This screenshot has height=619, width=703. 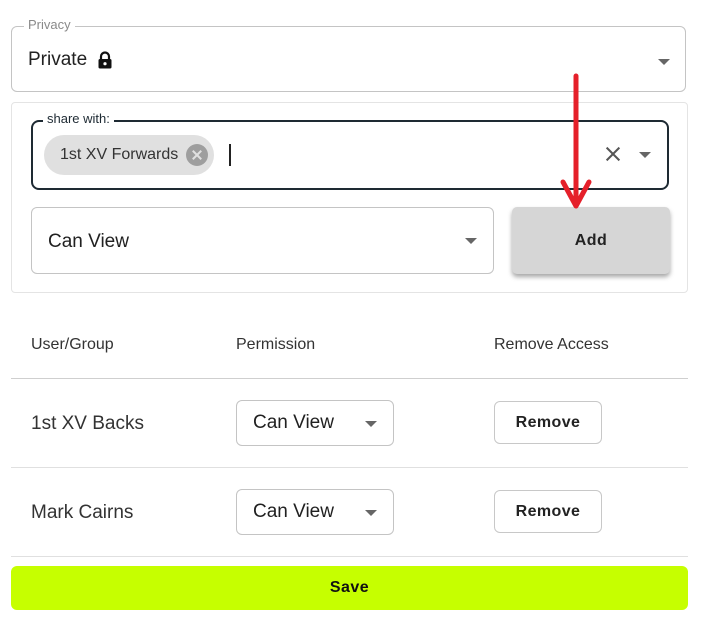 I want to click on chip-delete-icon, so click(x=197, y=155).